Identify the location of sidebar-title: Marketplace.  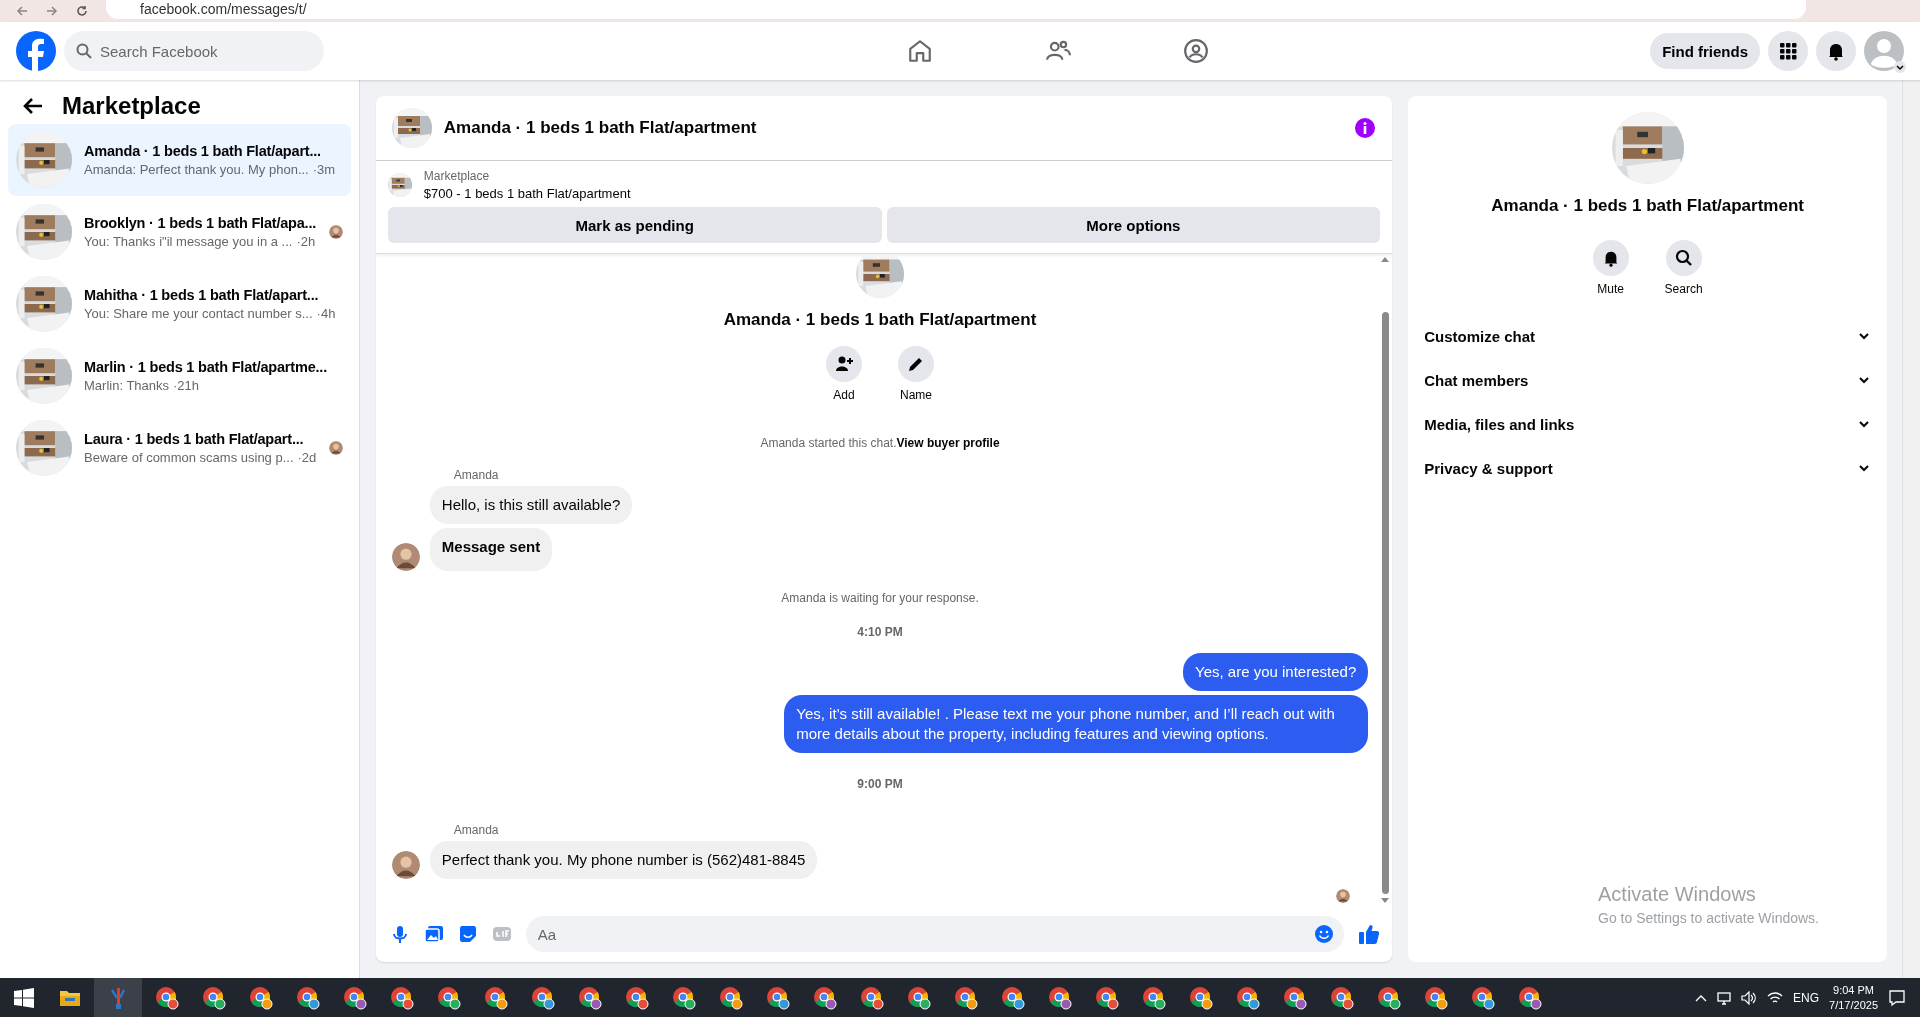
(131, 106).